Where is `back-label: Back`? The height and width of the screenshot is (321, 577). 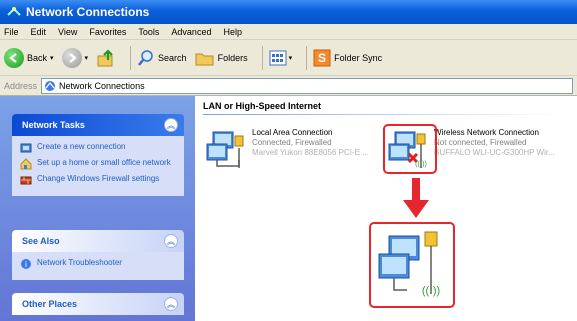
back-label: Back is located at coordinates (37, 57).